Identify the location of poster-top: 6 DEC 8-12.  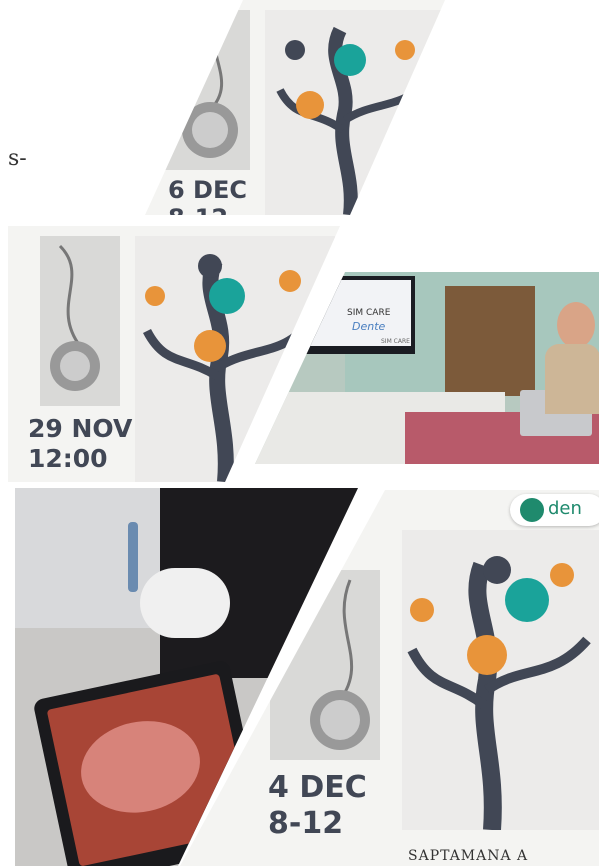
(295, 107).